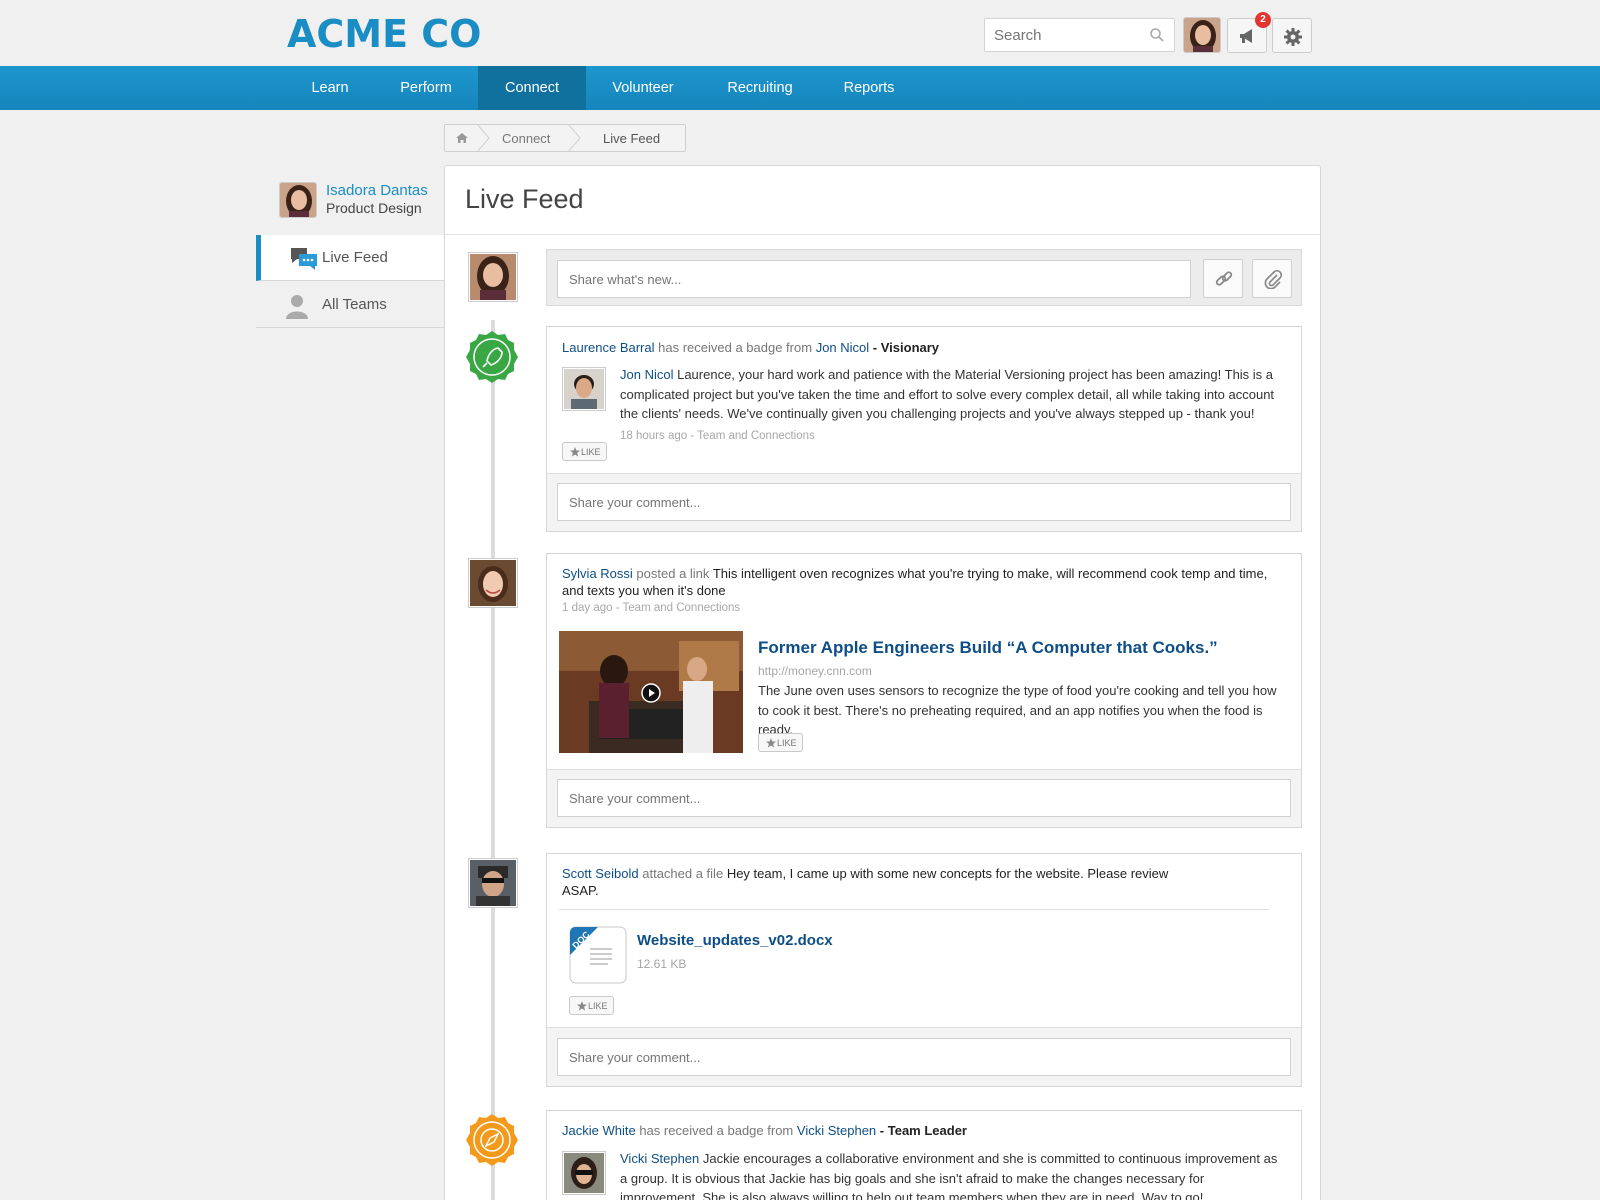 The image size is (1600, 1200). Describe the element at coordinates (760, 88) in the screenshot. I see `nav-recruiting: Recruiting` at that location.